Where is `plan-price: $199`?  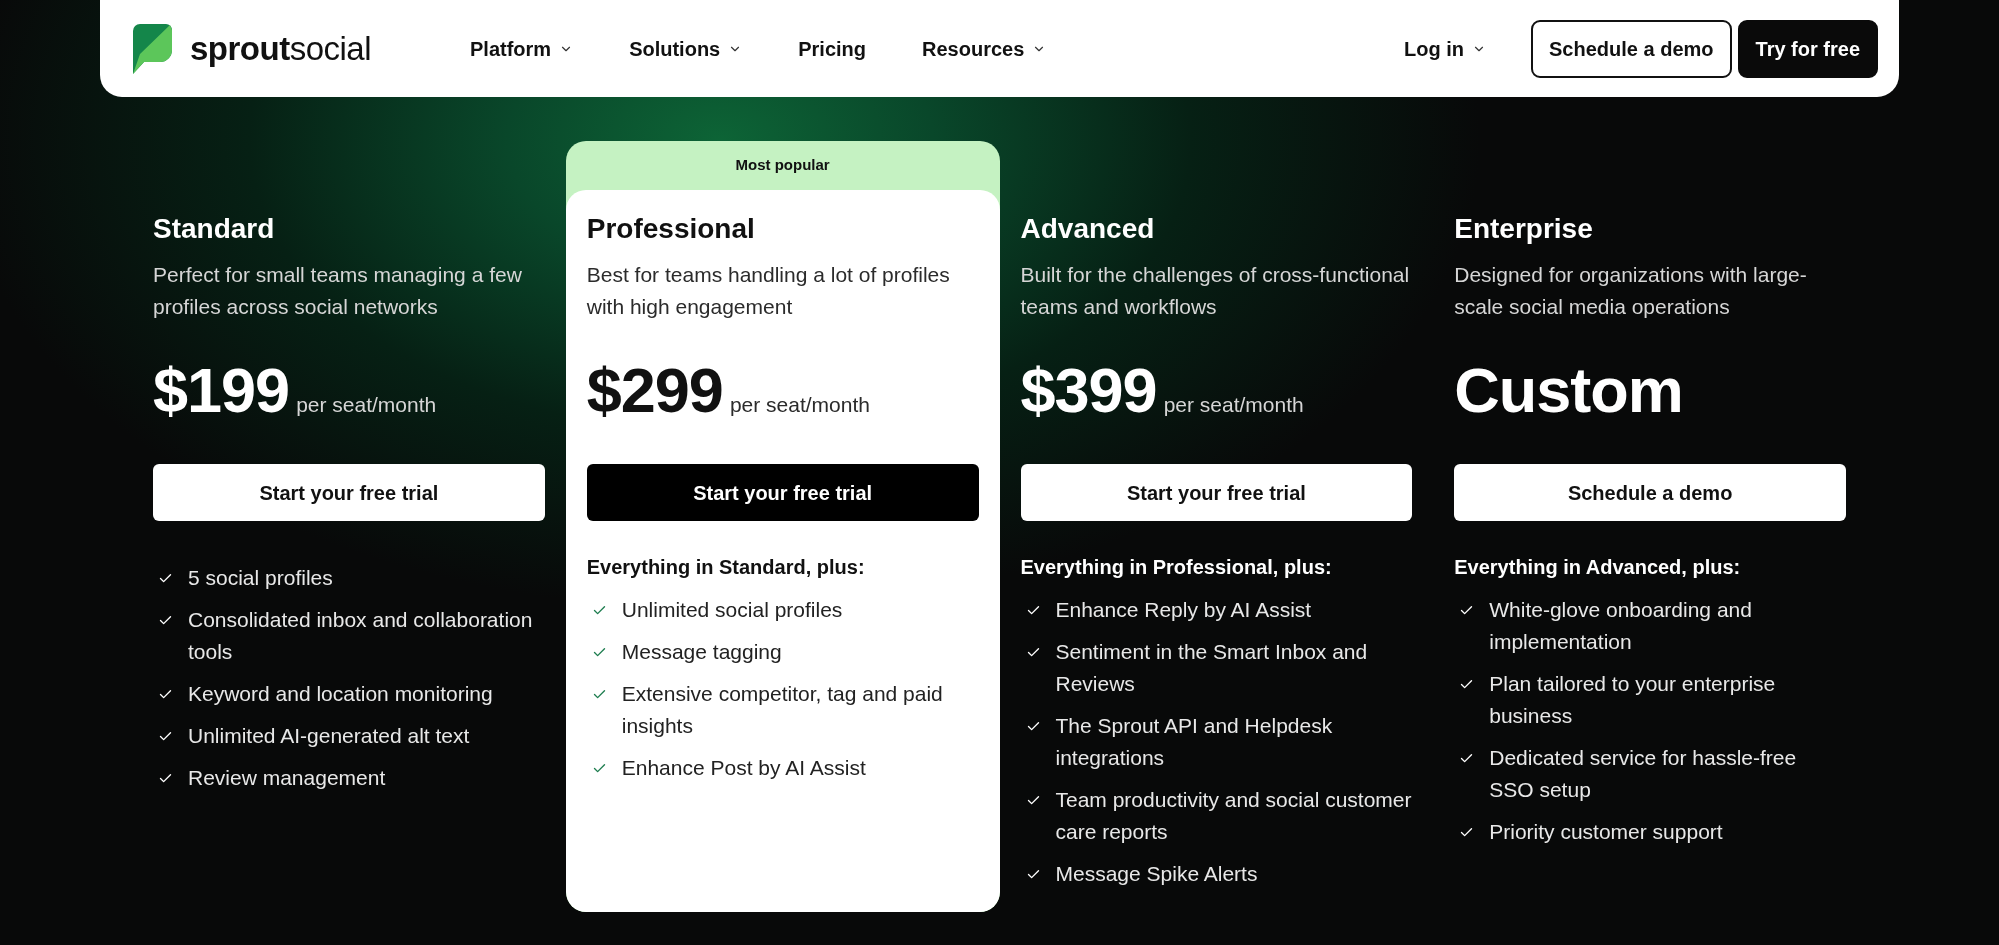 plan-price: $199 is located at coordinates (221, 390).